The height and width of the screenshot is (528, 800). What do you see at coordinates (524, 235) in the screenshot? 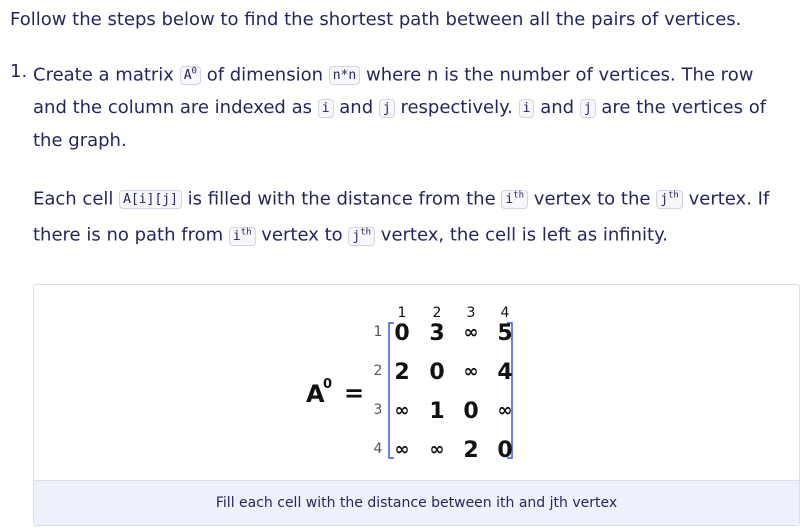
I see `text-segment: vertex, the cell is left as infinity.` at bounding box center [524, 235].